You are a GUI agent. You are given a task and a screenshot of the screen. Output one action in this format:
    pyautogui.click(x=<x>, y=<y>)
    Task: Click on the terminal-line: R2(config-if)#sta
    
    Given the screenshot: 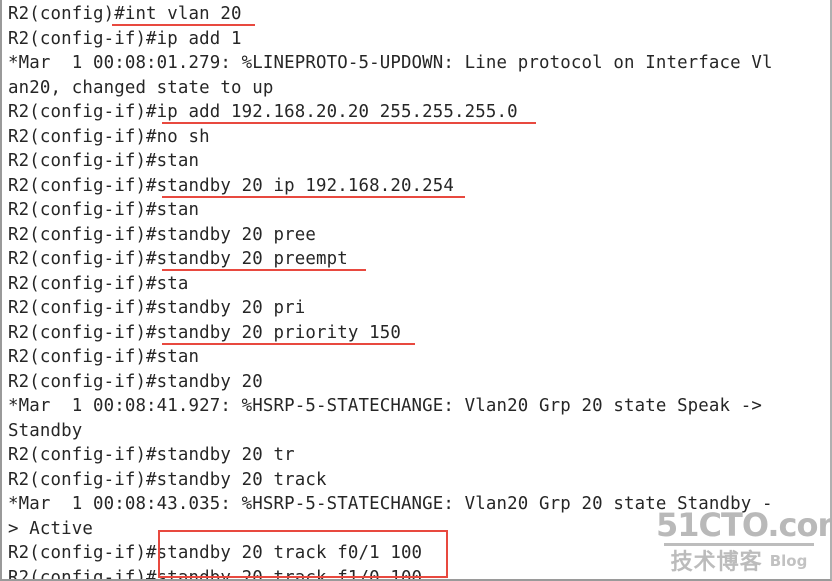 What is the action you would take?
    pyautogui.click(x=98, y=283)
    